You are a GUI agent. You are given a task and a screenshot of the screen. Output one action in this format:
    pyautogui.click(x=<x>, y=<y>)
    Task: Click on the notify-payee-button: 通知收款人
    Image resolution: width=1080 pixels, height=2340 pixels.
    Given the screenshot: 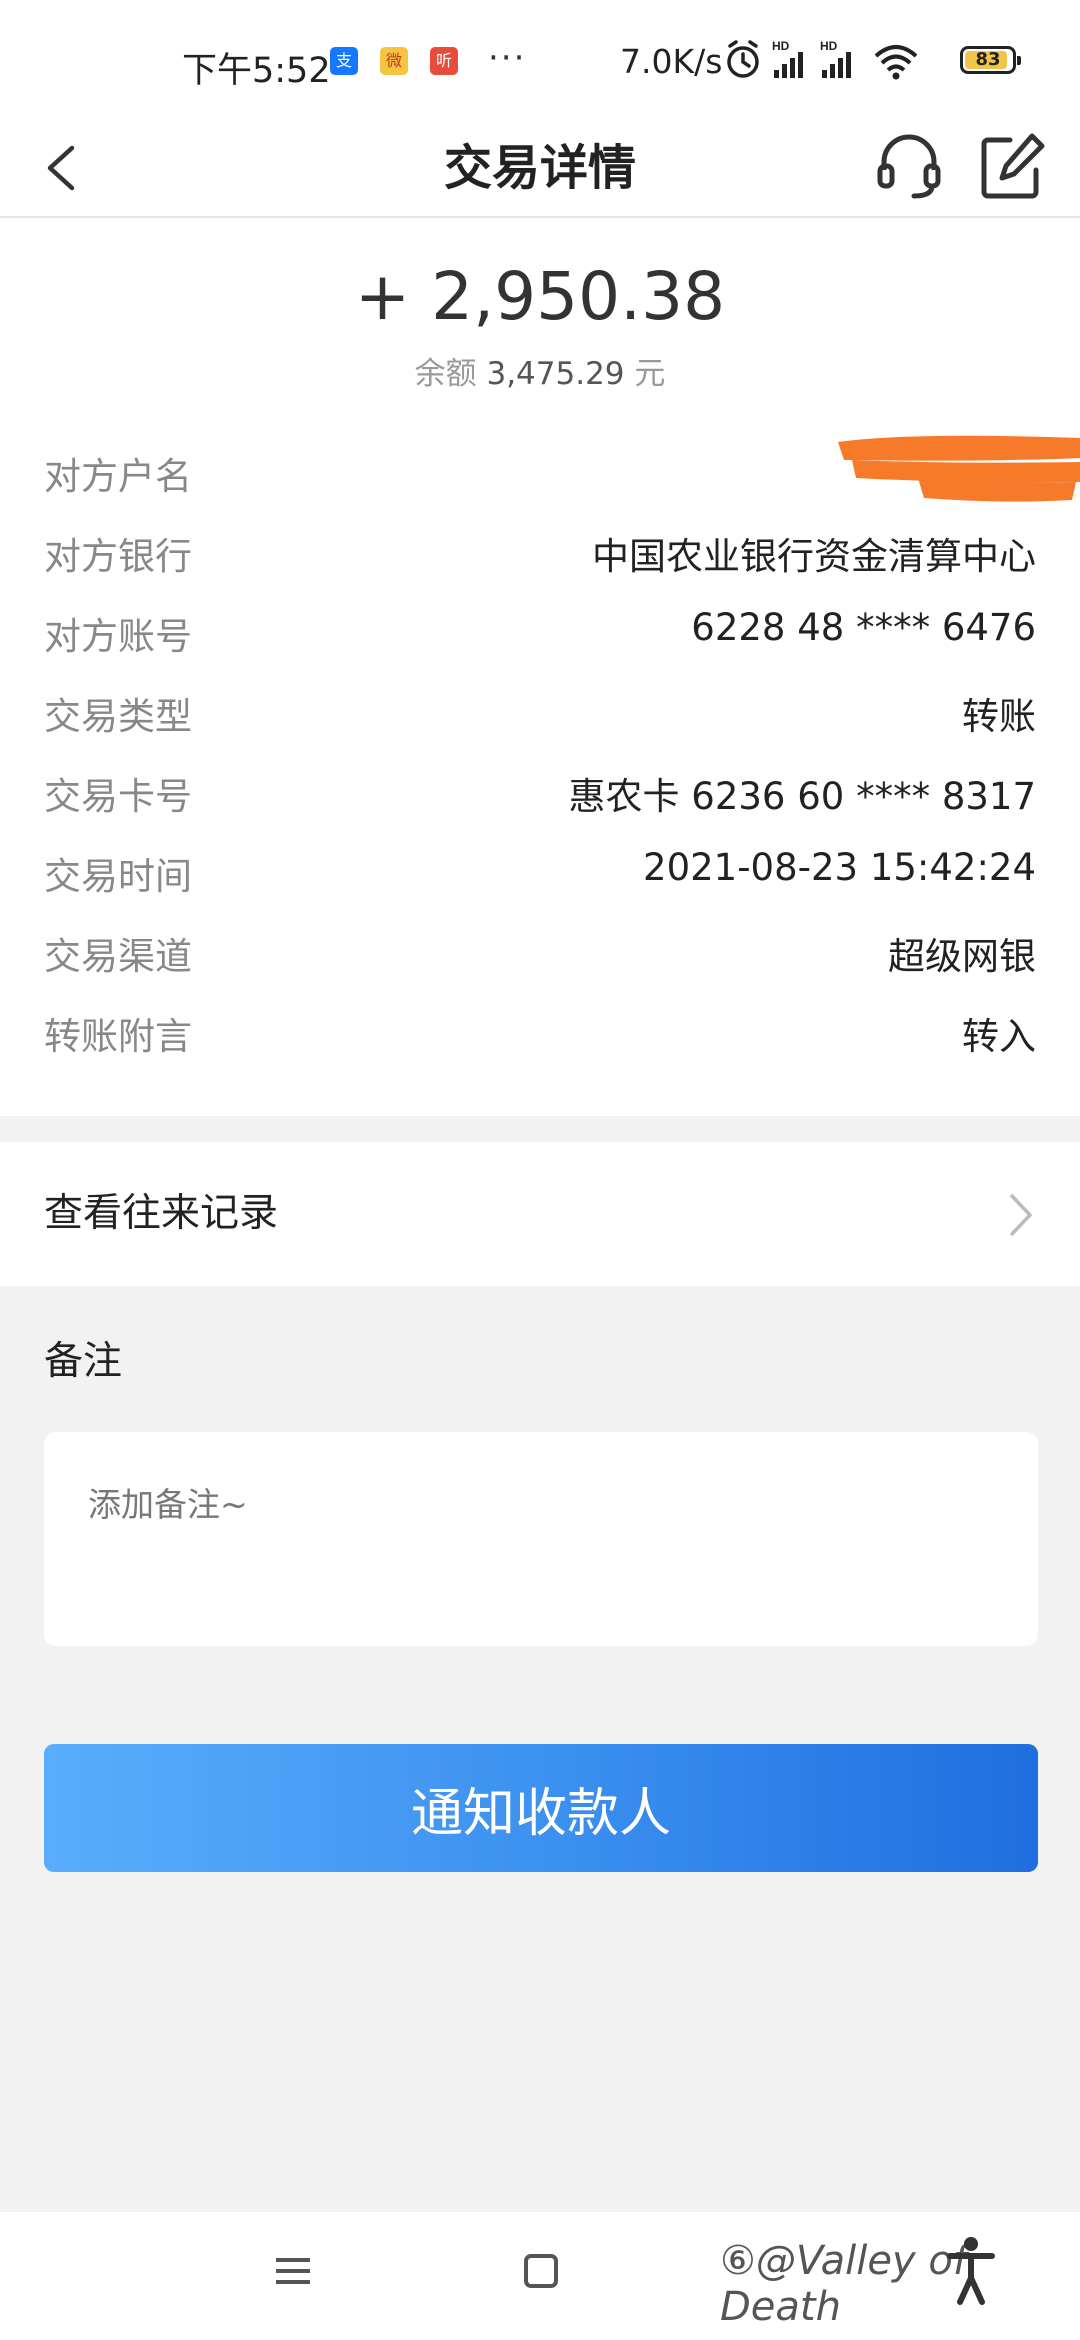 What is the action you would take?
    pyautogui.click(x=541, y=1808)
    